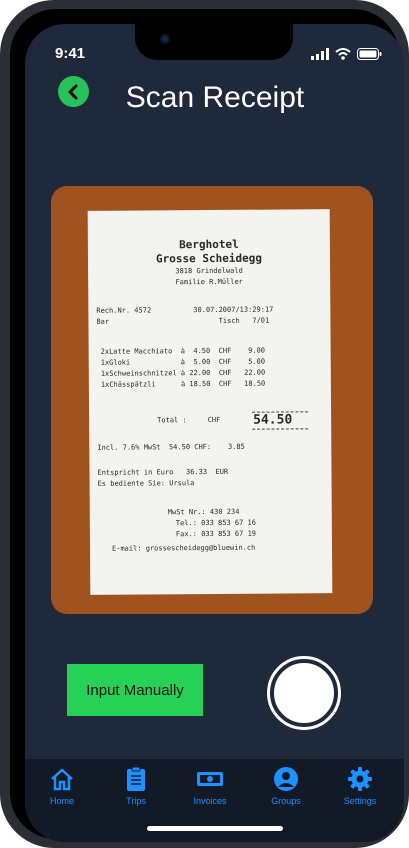 The image size is (409, 848). Describe the element at coordinates (360, 779) in the screenshot. I see `gear-icon` at that location.